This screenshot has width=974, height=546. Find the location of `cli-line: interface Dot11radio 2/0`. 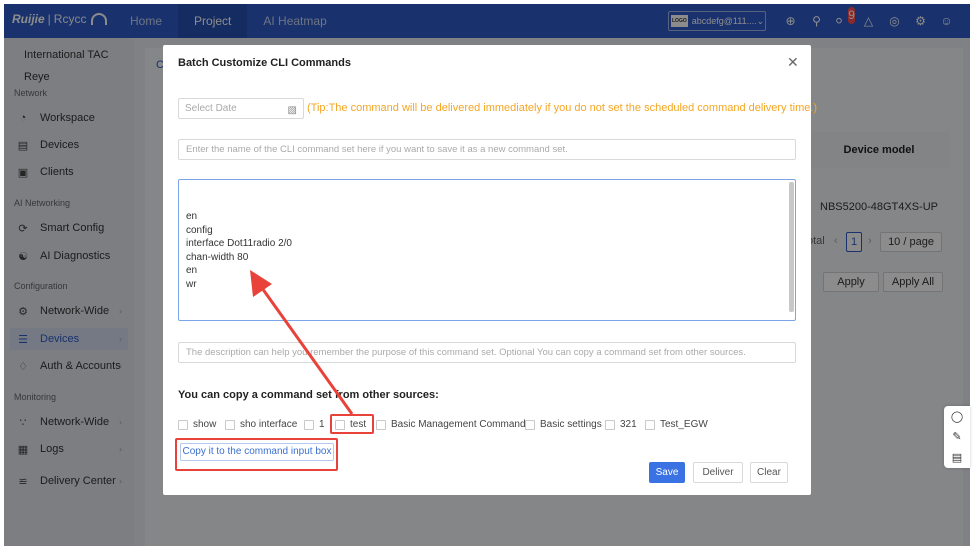

cli-line: interface Dot11radio 2/0 is located at coordinates (239, 244).